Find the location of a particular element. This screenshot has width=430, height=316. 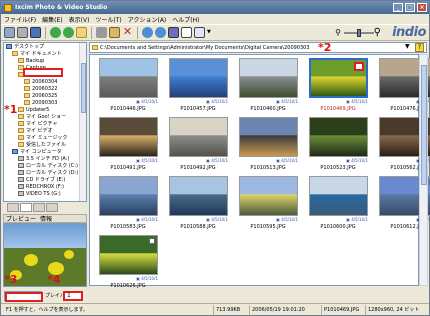

tab-info: 情報 is located at coordinates (46, 218).